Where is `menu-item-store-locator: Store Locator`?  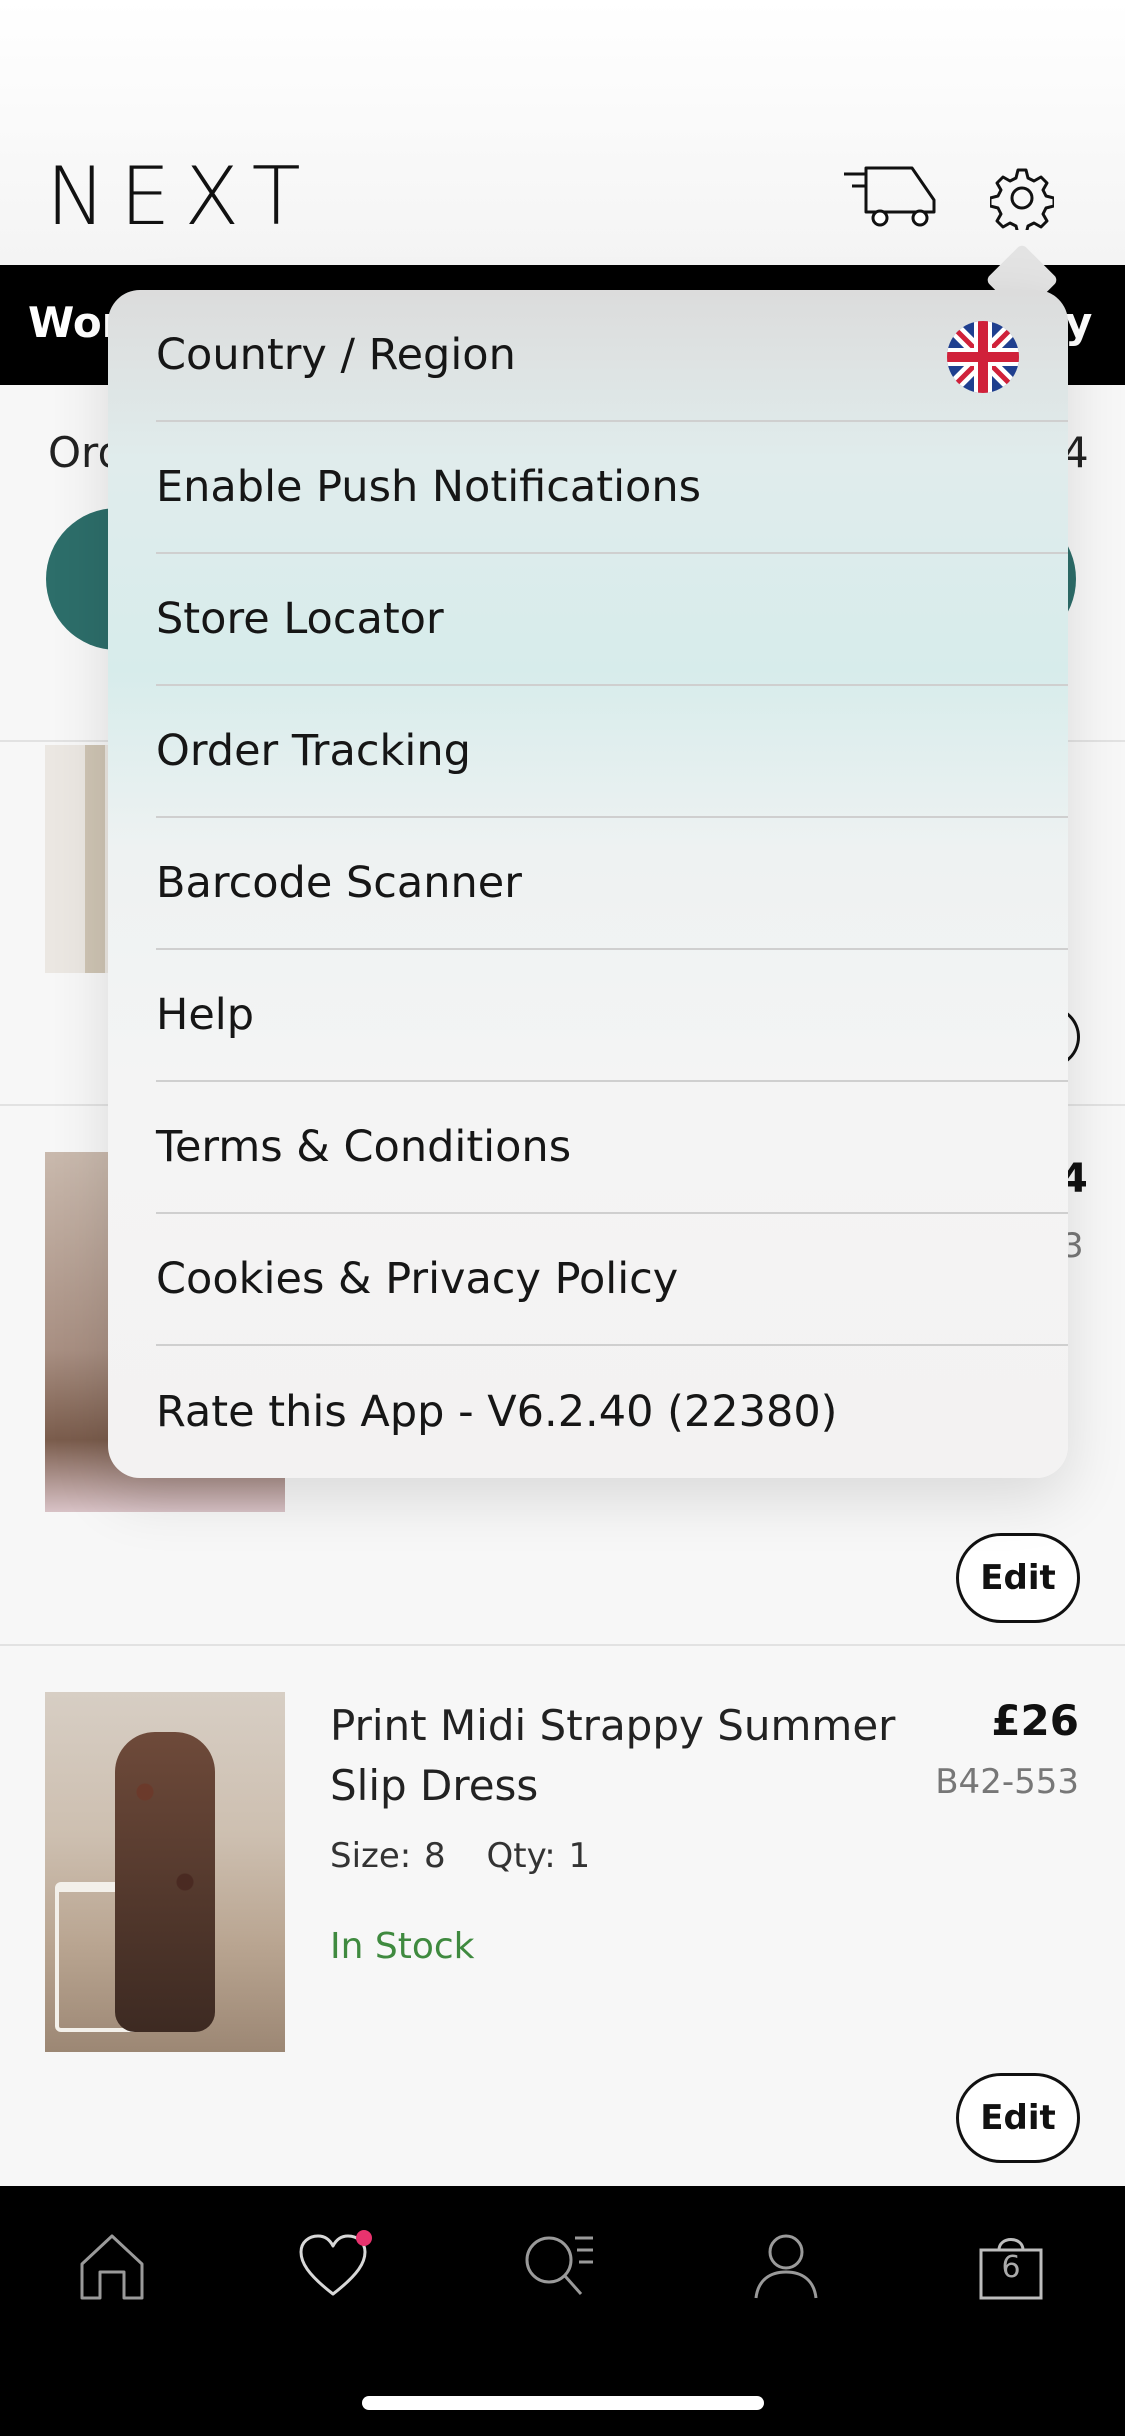
menu-item-store-locator: Store Locator is located at coordinates (612, 620).